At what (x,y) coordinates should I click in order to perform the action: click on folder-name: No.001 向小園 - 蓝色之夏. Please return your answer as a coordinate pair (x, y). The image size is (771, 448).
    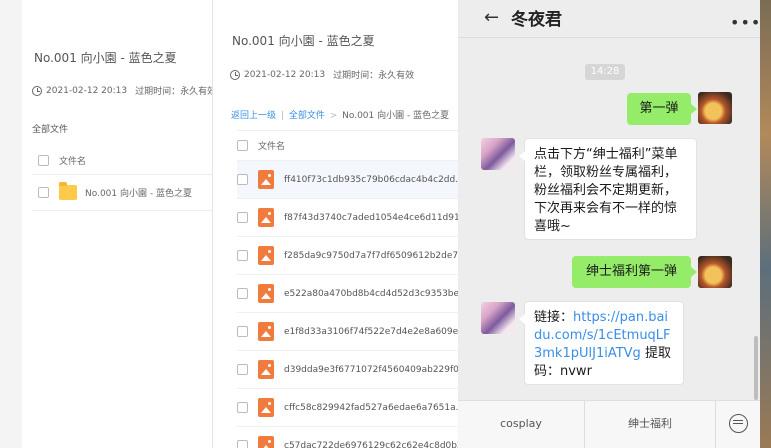
    Looking at the image, I should click on (138, 192).